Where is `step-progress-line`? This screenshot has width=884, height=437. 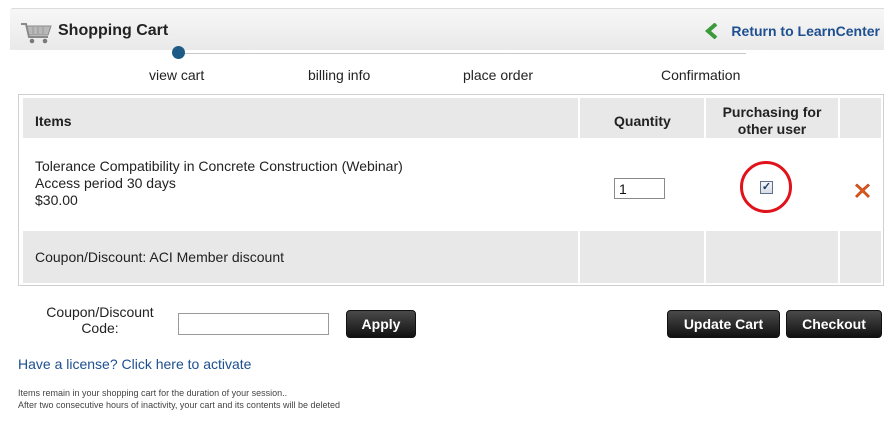
step-progress-line is located at coordinates (462, 53).